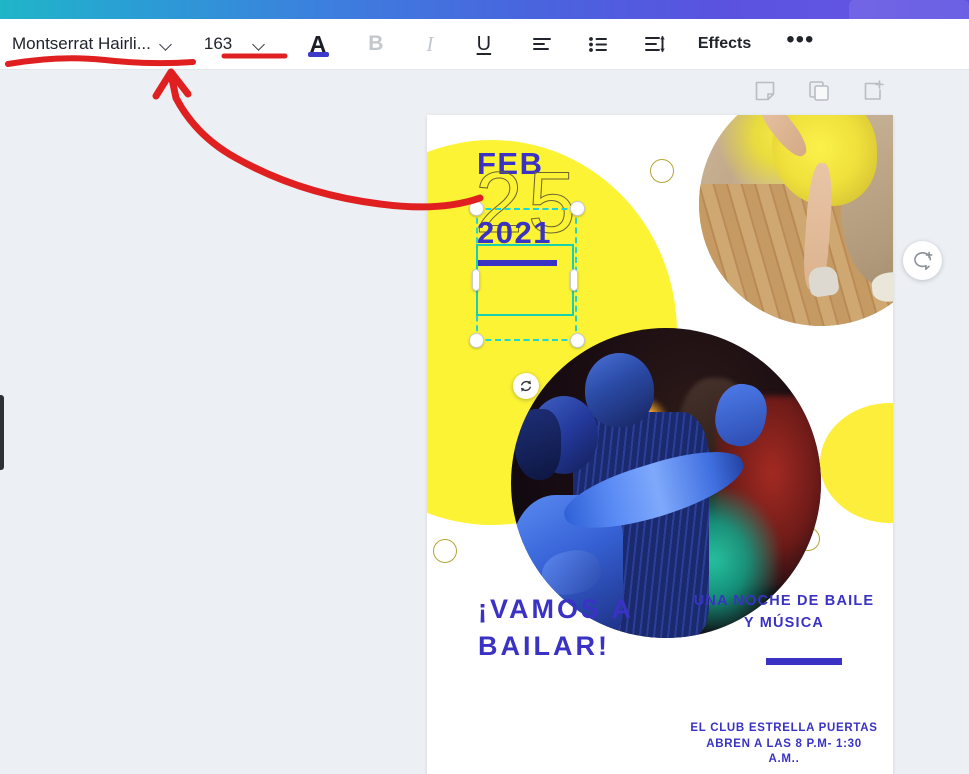  Describe the element at coordinates (537, 444) in the screenshot. I see `photo-dancer-hair` at that location.